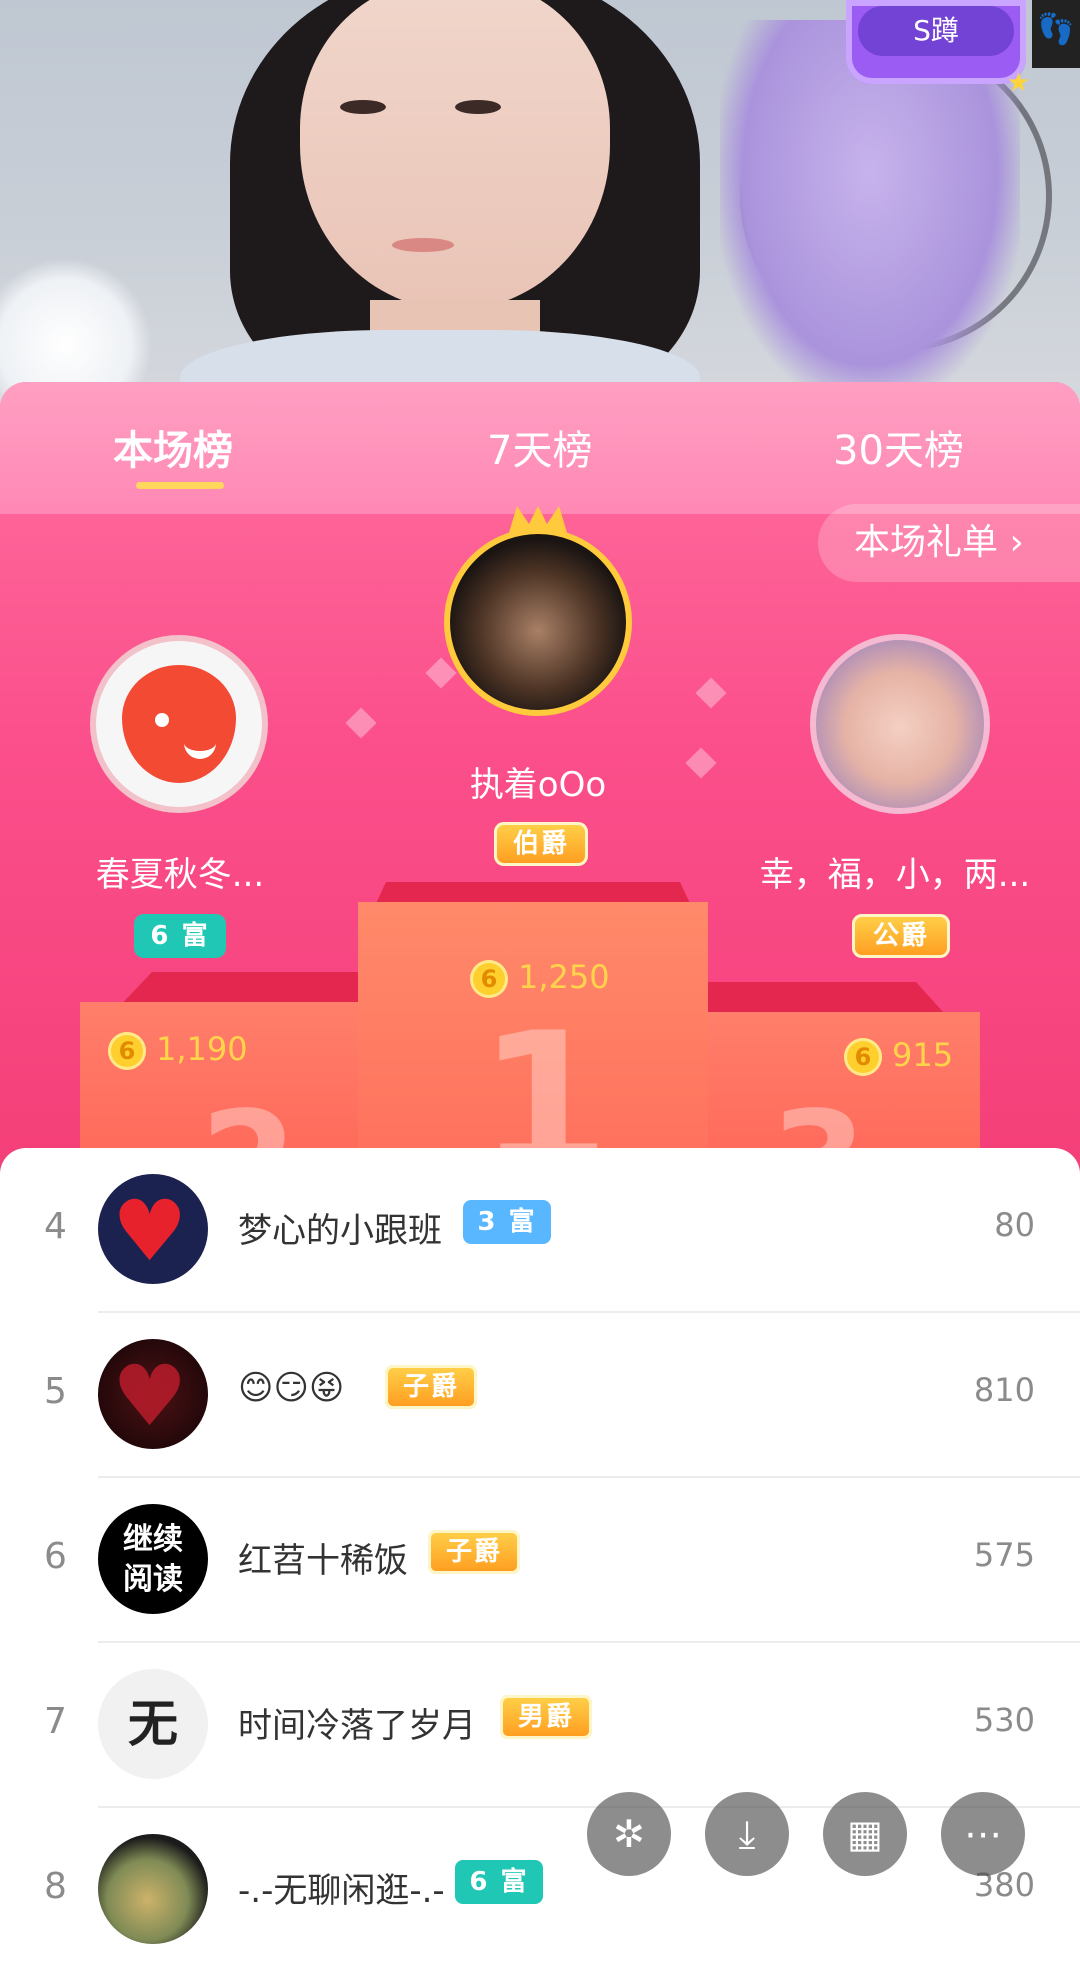 The height and width of the screenshot is (1973, 1080). What do you see at coordinates (629, 1834) in the screenshot?
I see `spark-icon: ✲` at bounding box center [629, 1834].